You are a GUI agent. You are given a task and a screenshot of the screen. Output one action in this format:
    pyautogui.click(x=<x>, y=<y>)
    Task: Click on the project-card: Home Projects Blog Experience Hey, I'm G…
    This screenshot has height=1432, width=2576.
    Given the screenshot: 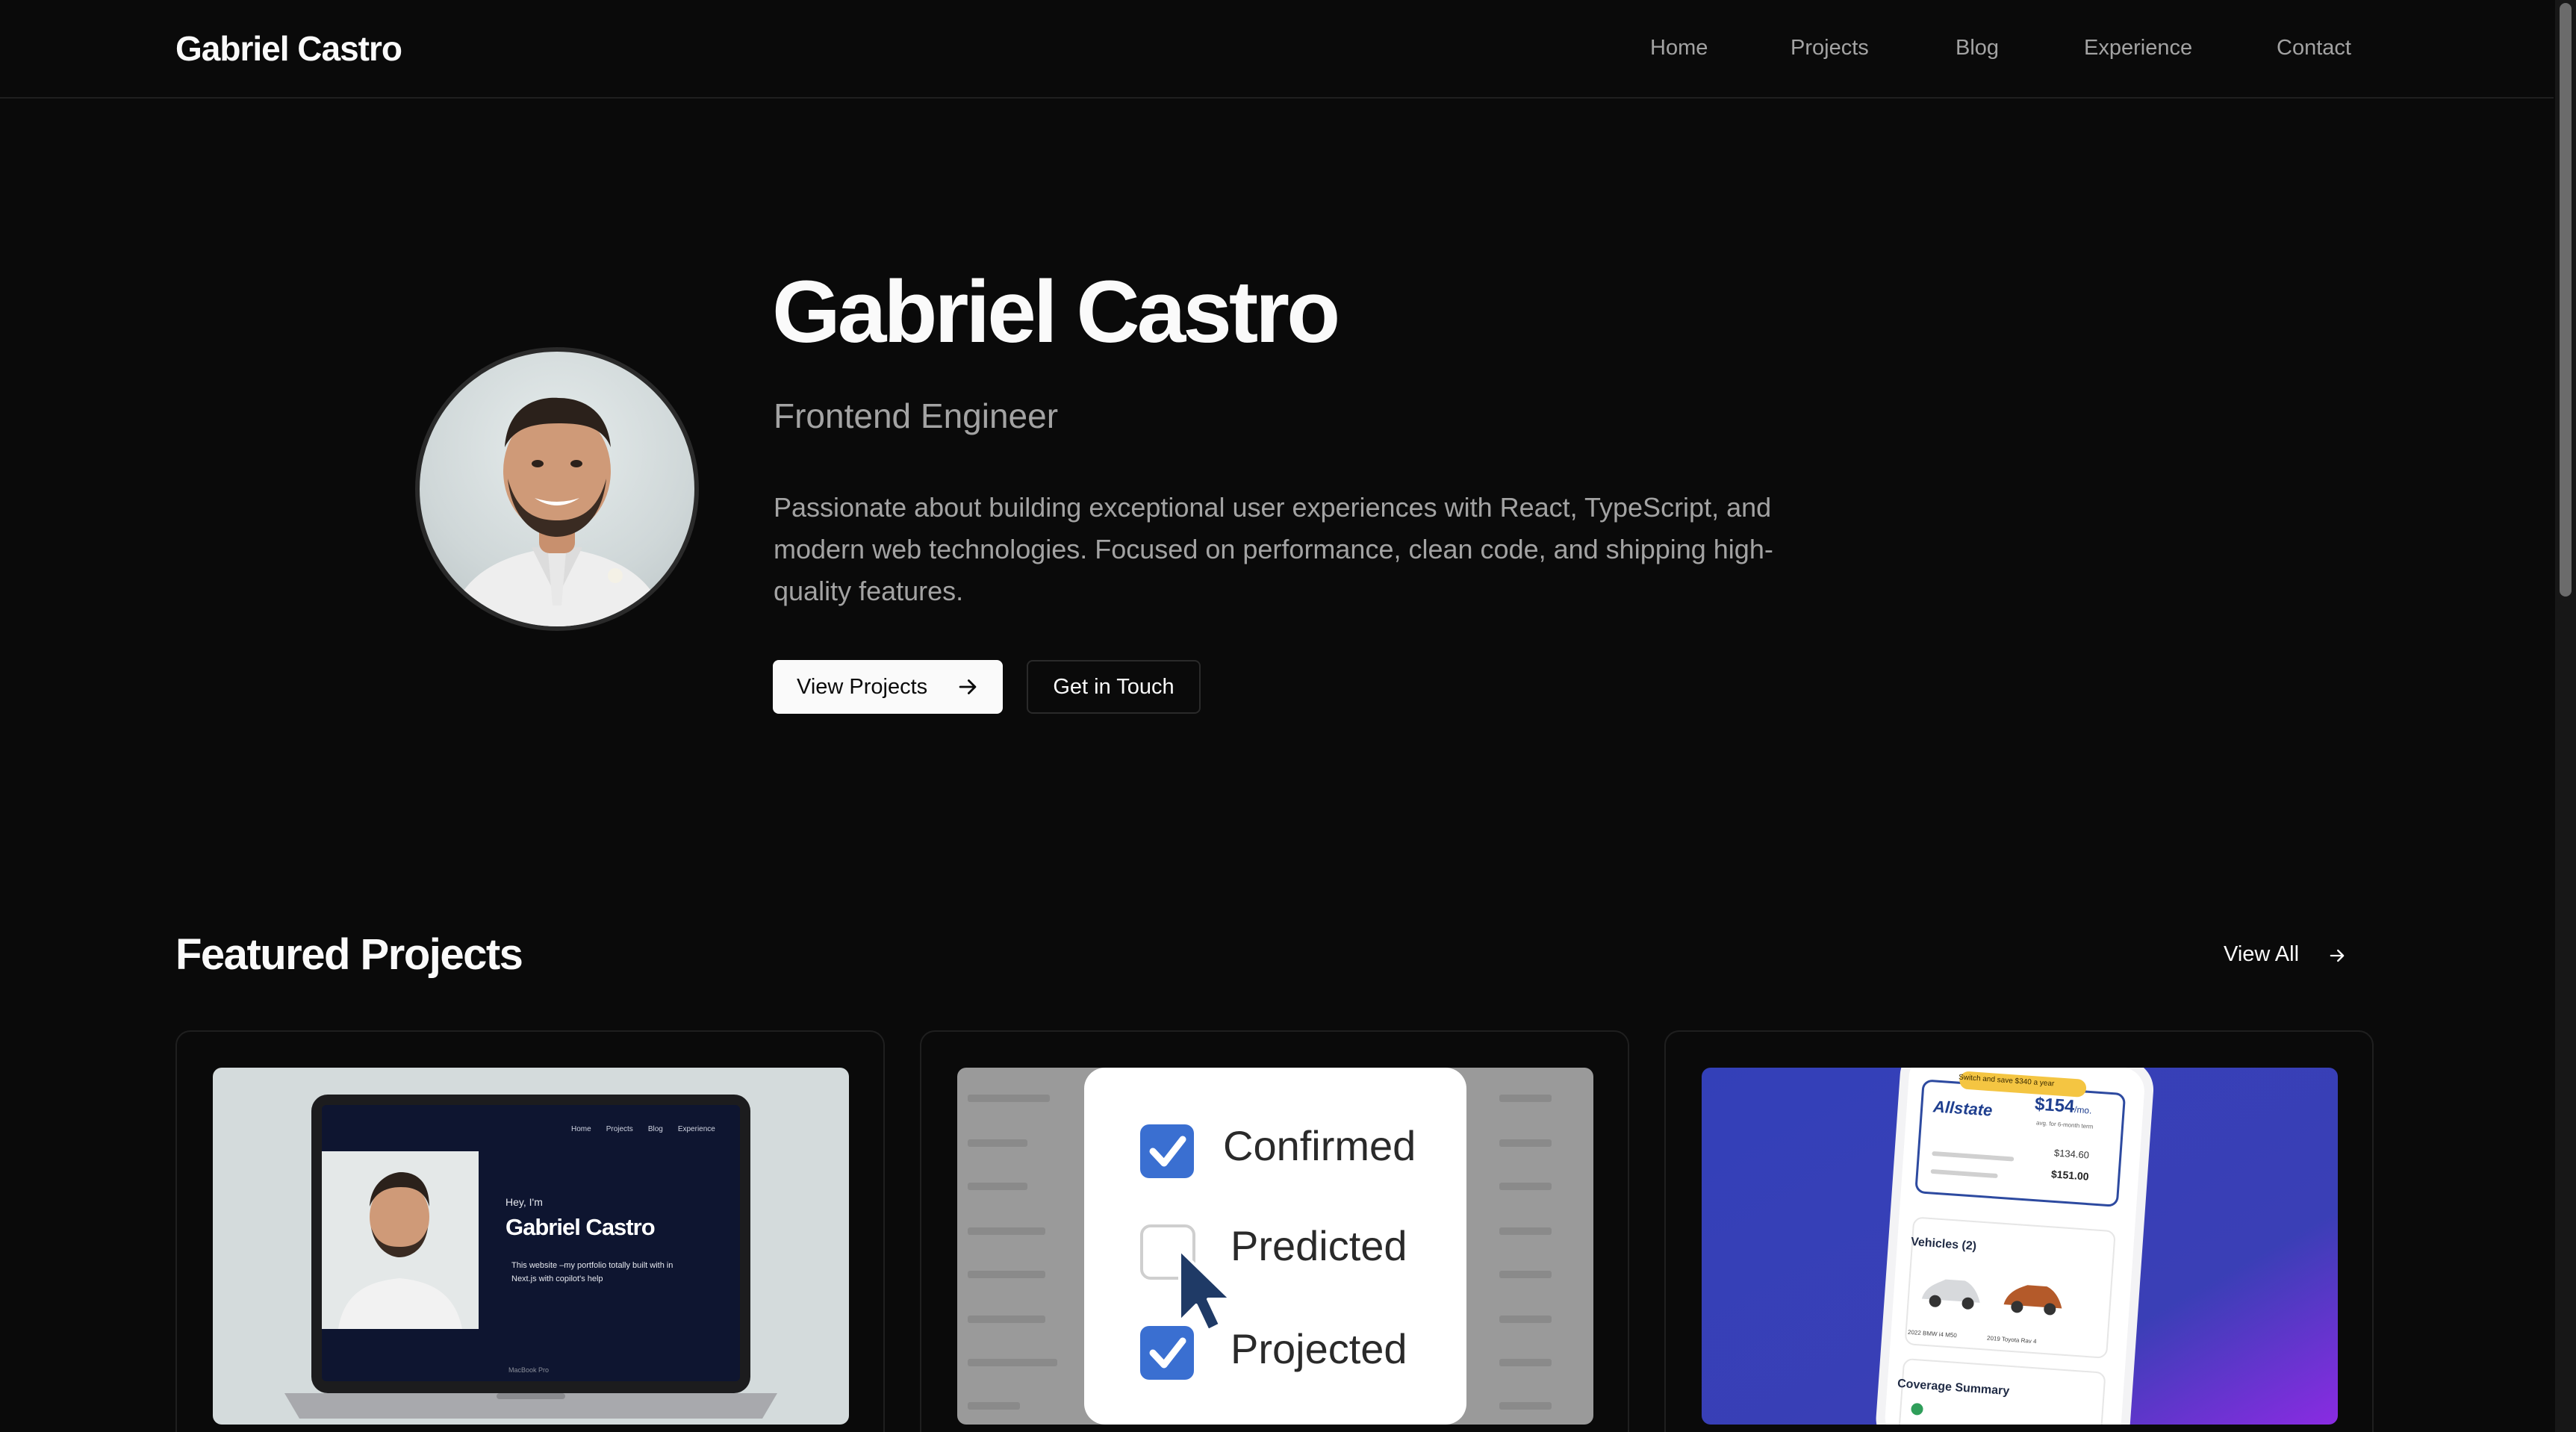 What is the action you would take?
    pyautogui.click(x=530, y=1231)
    